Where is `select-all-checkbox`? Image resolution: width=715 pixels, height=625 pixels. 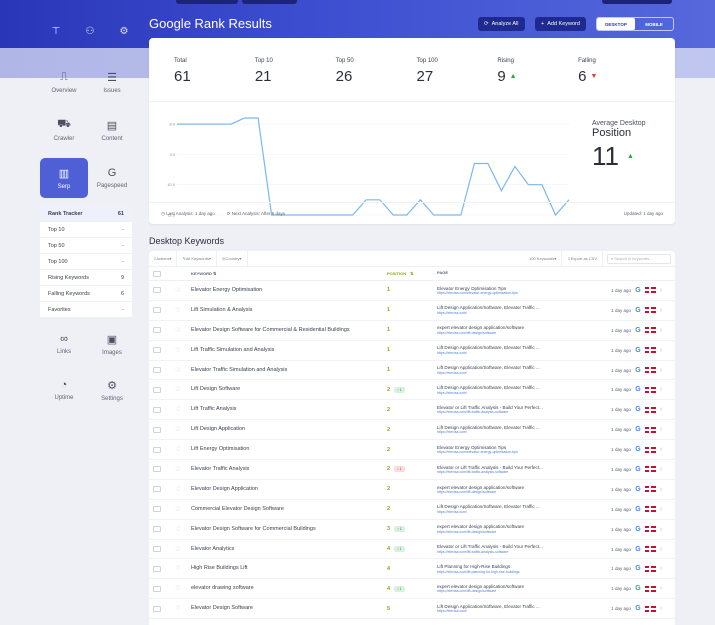
select-all-checkbox is located at coordinates (157, 273).